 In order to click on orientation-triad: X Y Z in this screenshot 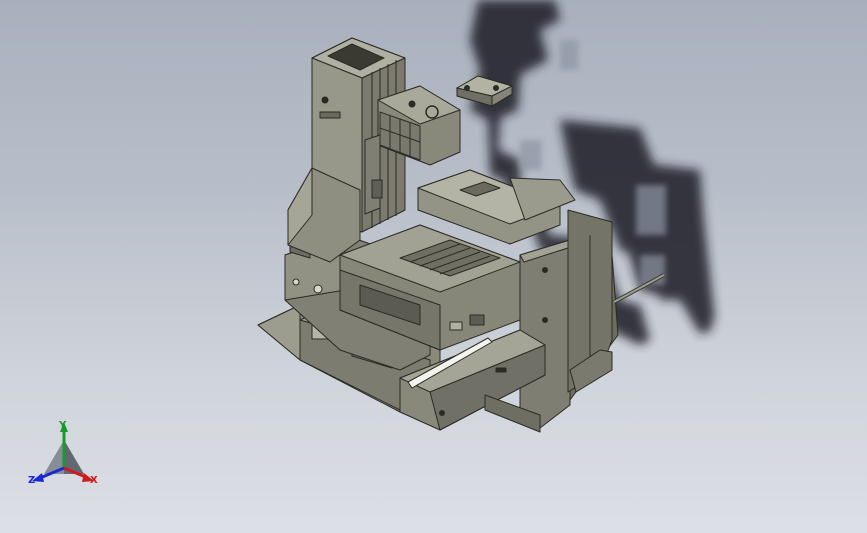, I will do `click(67, 458)`.